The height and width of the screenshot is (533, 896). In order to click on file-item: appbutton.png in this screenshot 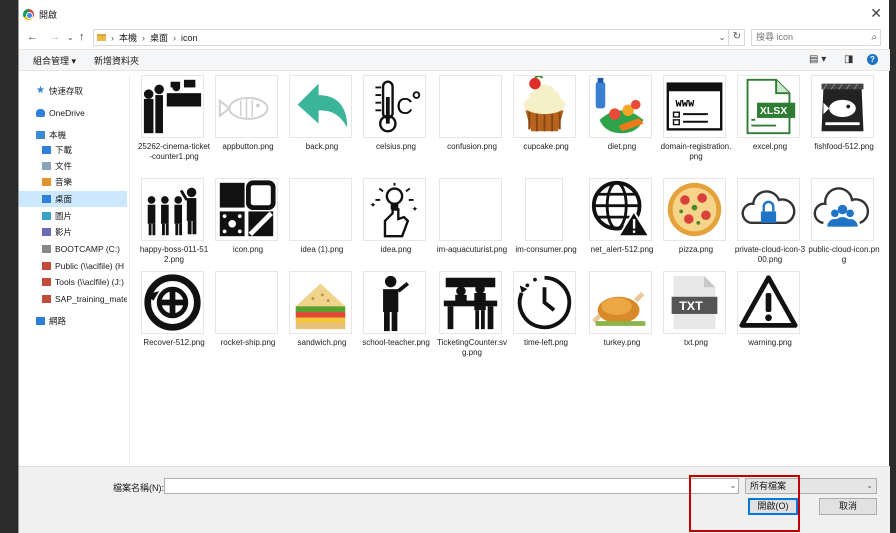, I will do `click(246, 125)`.